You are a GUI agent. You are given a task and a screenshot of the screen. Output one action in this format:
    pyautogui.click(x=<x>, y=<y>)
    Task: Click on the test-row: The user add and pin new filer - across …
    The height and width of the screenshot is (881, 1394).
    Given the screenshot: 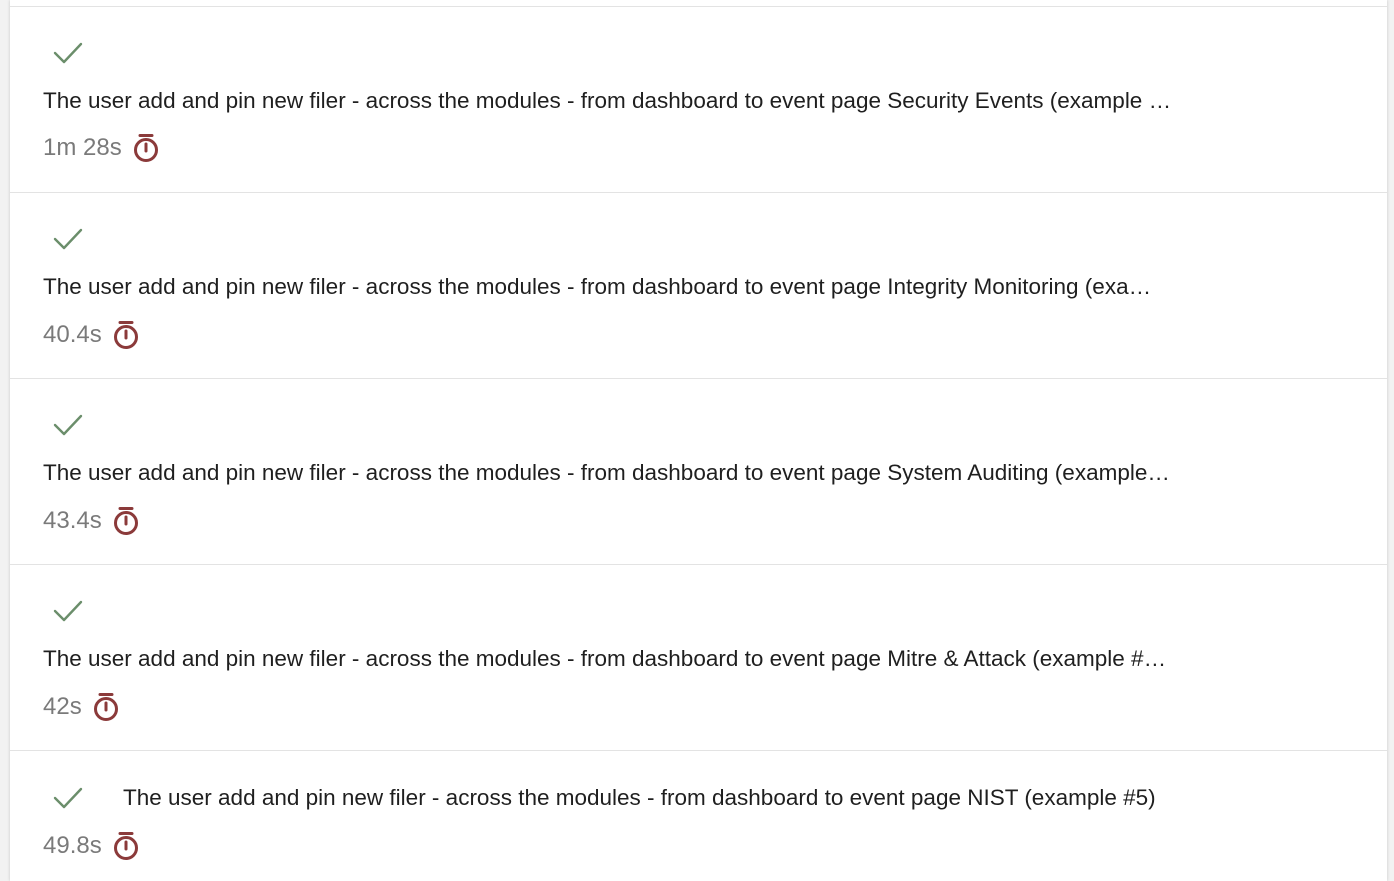 What is the action you would take?
    pyautogui.click(x=698, y=815)
    